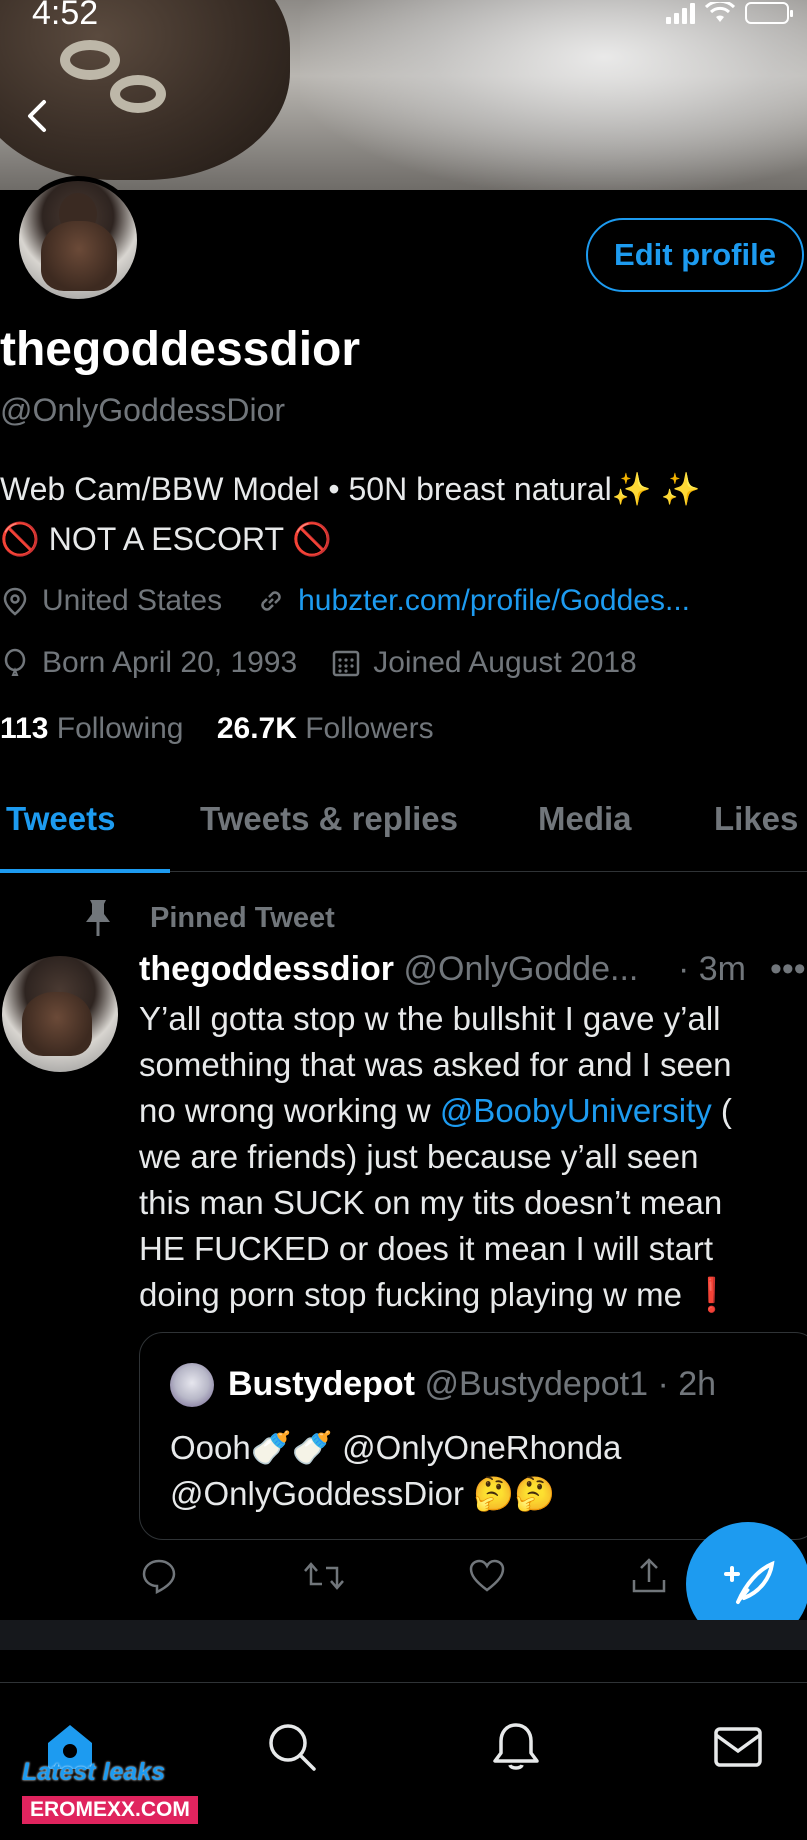  I want to click on profile-bio-line2: 🚫 NOT A ESCORT 🚫, so click(166, 539).